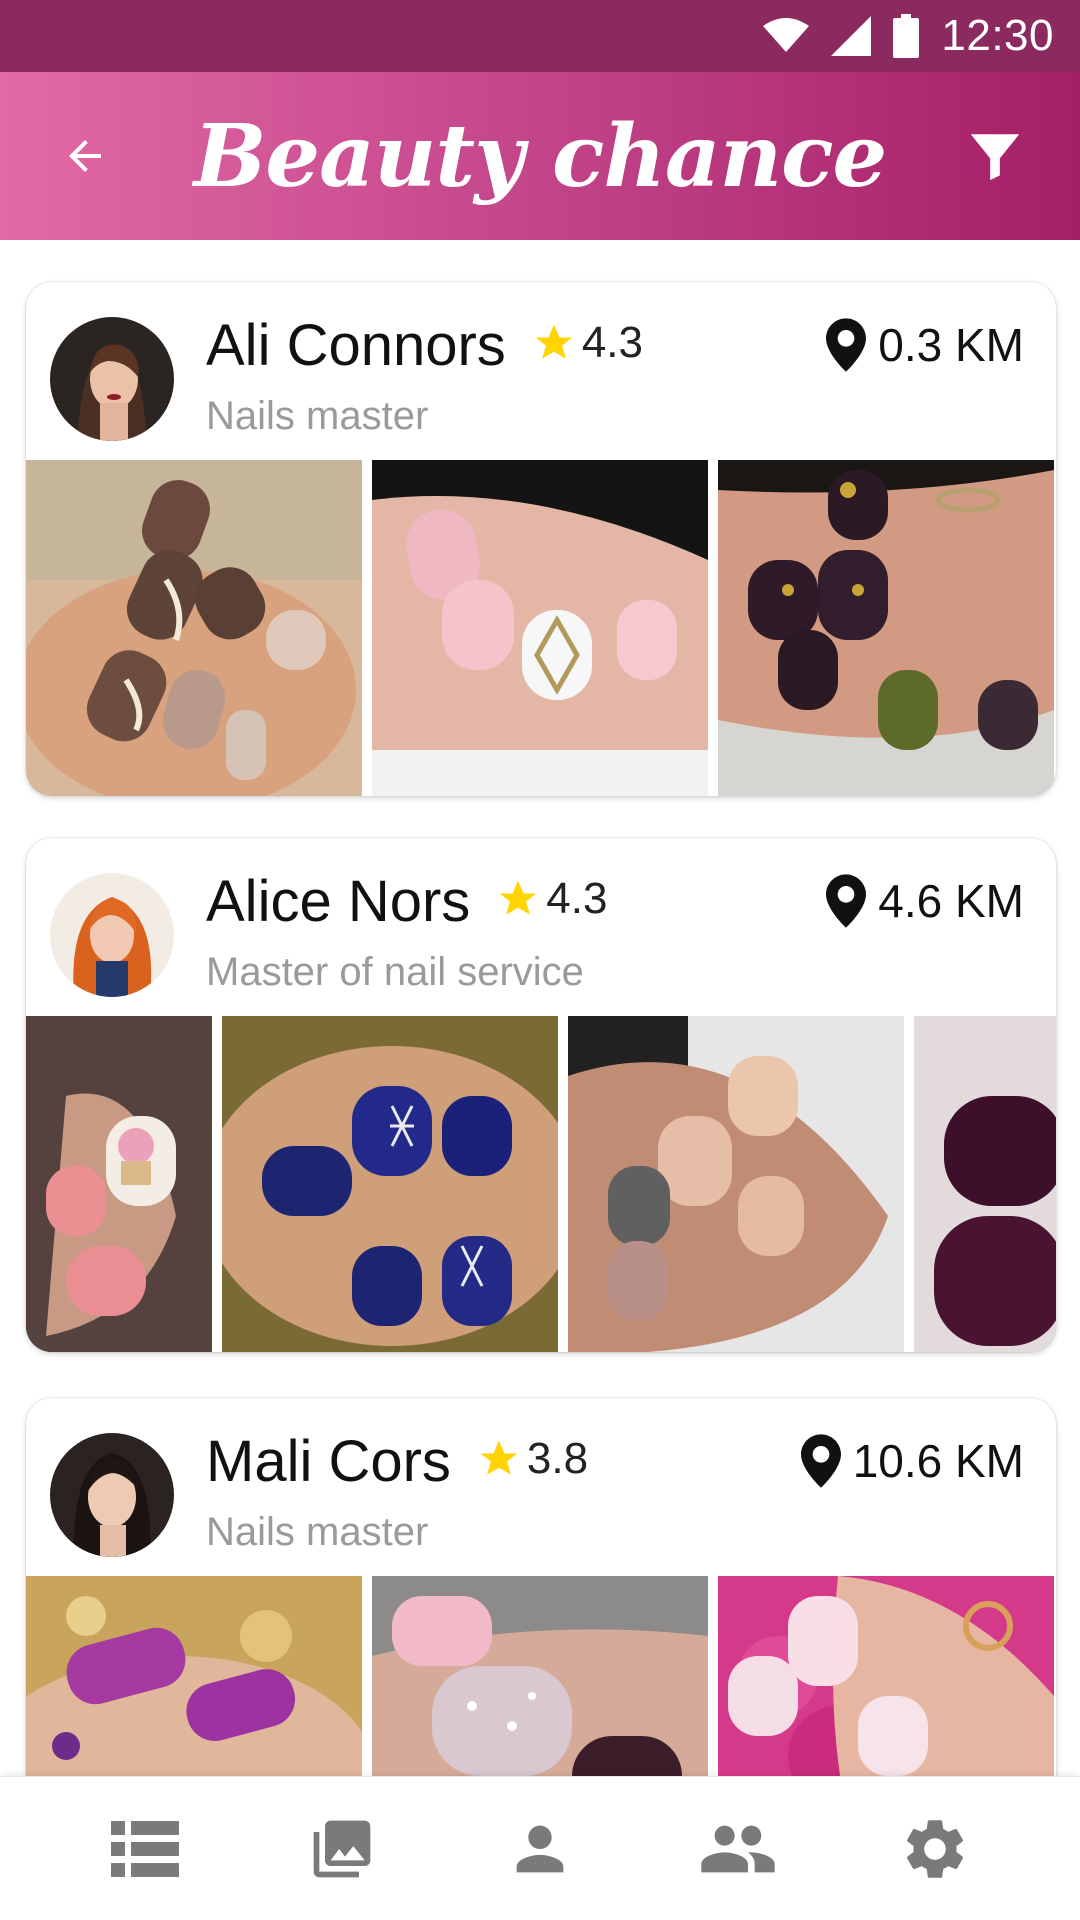  Describe the element at coordinates (906, 36) in the screenshot. I see `battery-icon` at that location.